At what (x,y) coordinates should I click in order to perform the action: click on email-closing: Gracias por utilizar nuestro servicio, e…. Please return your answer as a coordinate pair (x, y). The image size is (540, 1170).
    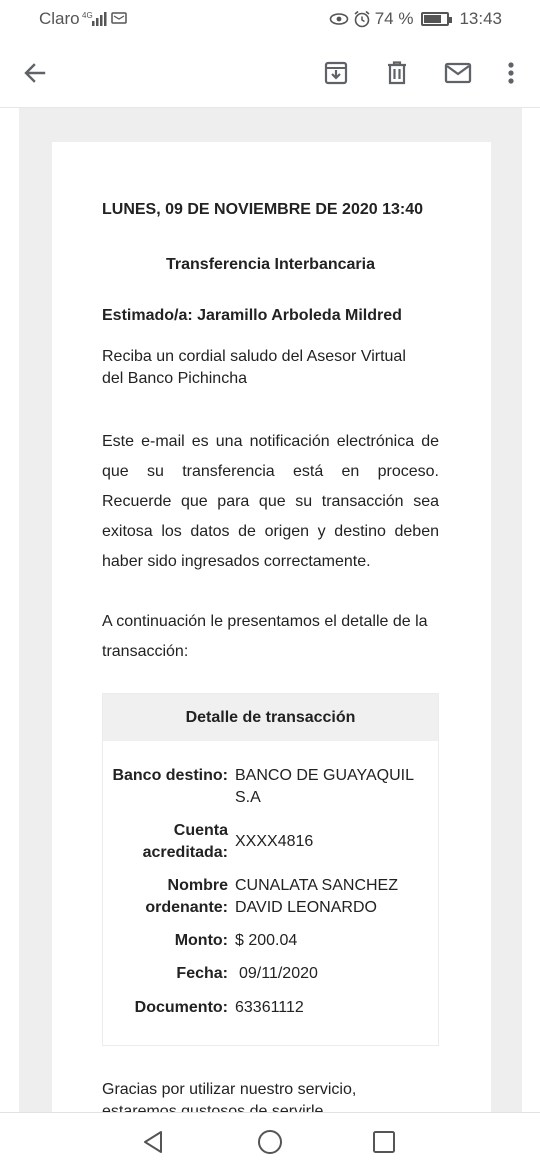
    Looking at the image, I should click on (229, 1096).